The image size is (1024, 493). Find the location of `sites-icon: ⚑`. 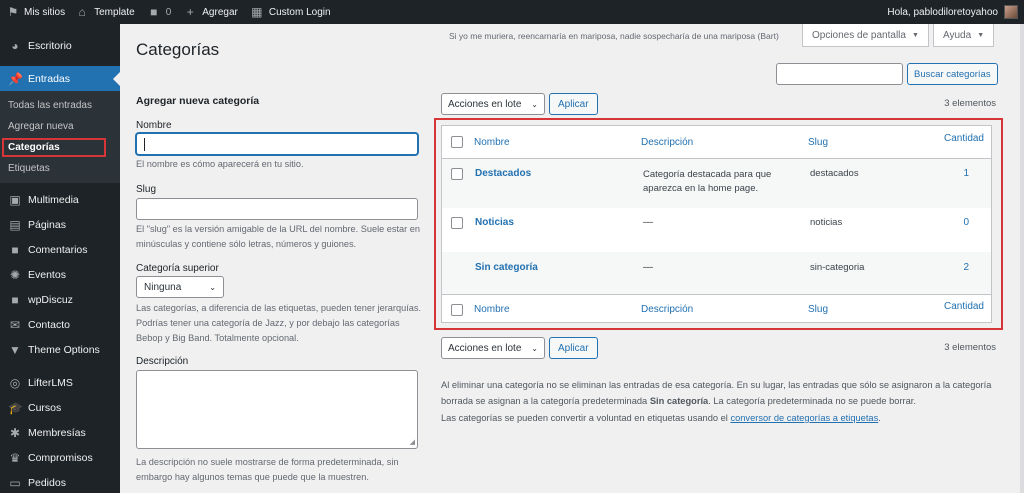

sites-icon: ⚑ is located at coordinates (13, 12).